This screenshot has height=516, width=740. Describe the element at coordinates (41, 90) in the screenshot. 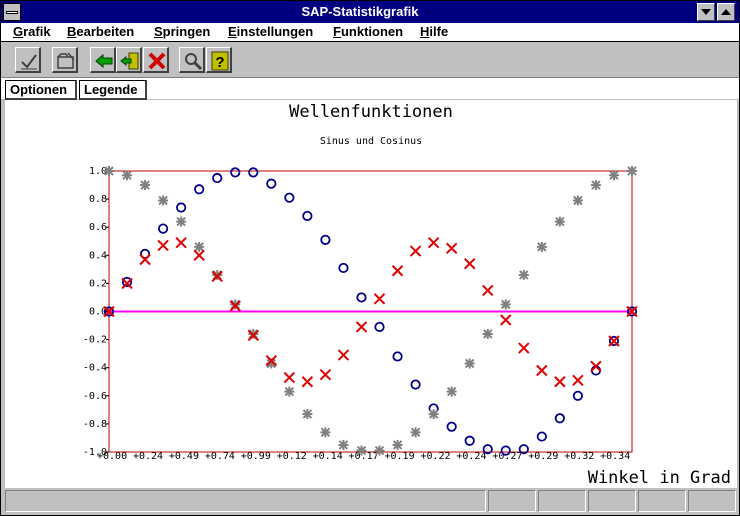

I see `options-button: Optionen` at that location.